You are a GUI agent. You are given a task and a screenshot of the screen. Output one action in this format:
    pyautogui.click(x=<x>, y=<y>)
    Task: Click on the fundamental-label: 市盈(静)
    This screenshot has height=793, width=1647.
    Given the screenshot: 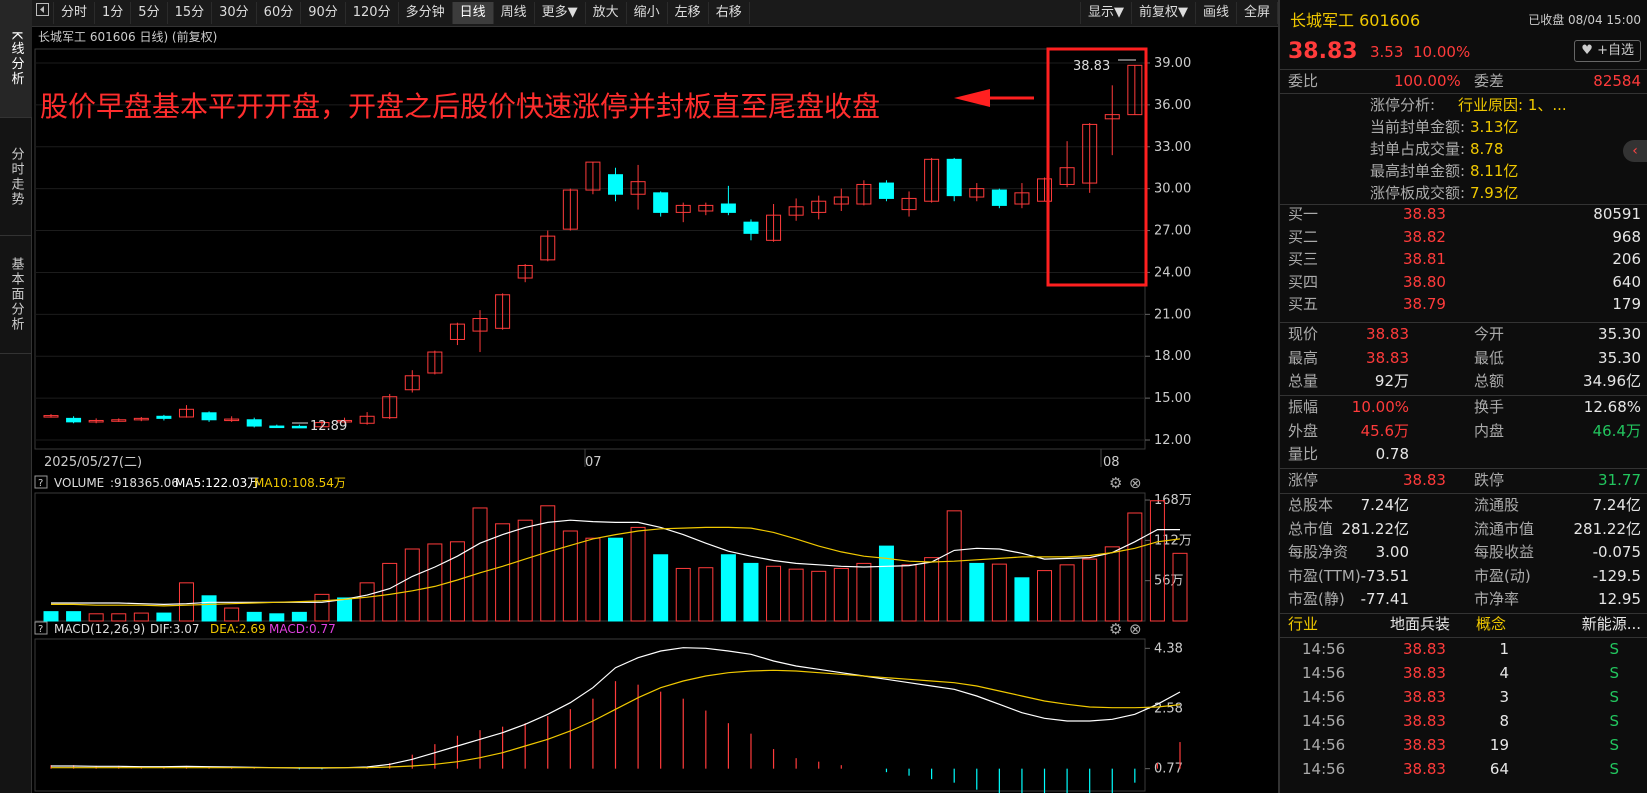 What is the action you would take?
    pyautogui.click(x=1316, y=599)
    